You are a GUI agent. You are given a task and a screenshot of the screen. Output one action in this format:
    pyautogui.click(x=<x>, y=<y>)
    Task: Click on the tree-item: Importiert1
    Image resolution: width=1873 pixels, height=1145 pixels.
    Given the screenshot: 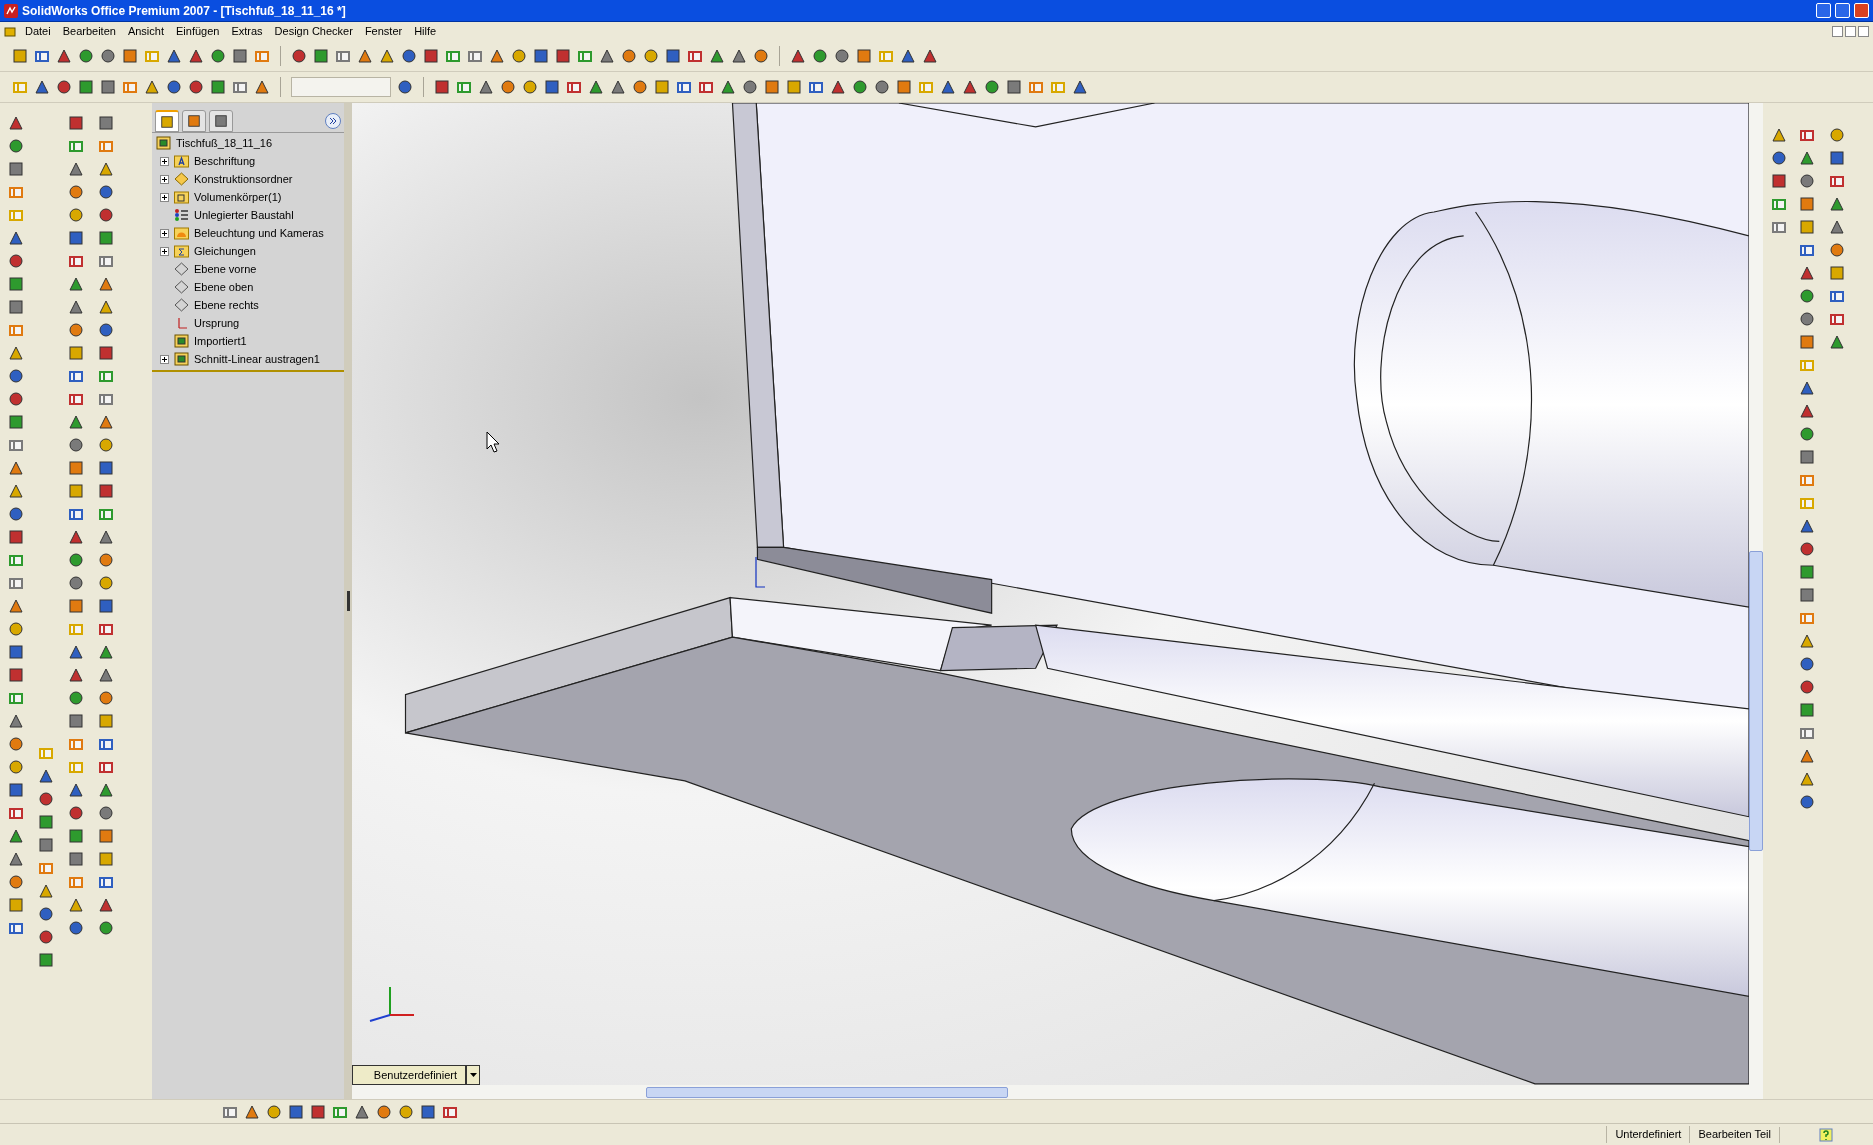 What is the action you would take?
    pyautogui.click(x=220, y=341)
    